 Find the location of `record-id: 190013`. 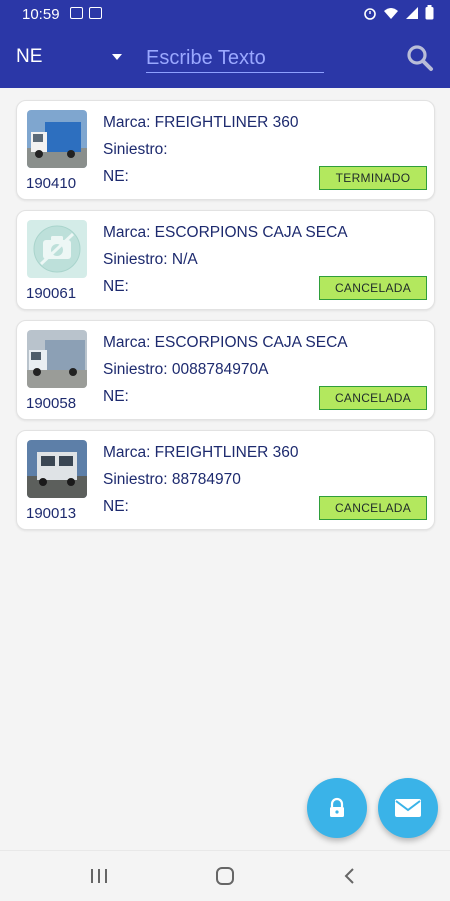

record-id: 190013 is located at coordinates (51, 513).